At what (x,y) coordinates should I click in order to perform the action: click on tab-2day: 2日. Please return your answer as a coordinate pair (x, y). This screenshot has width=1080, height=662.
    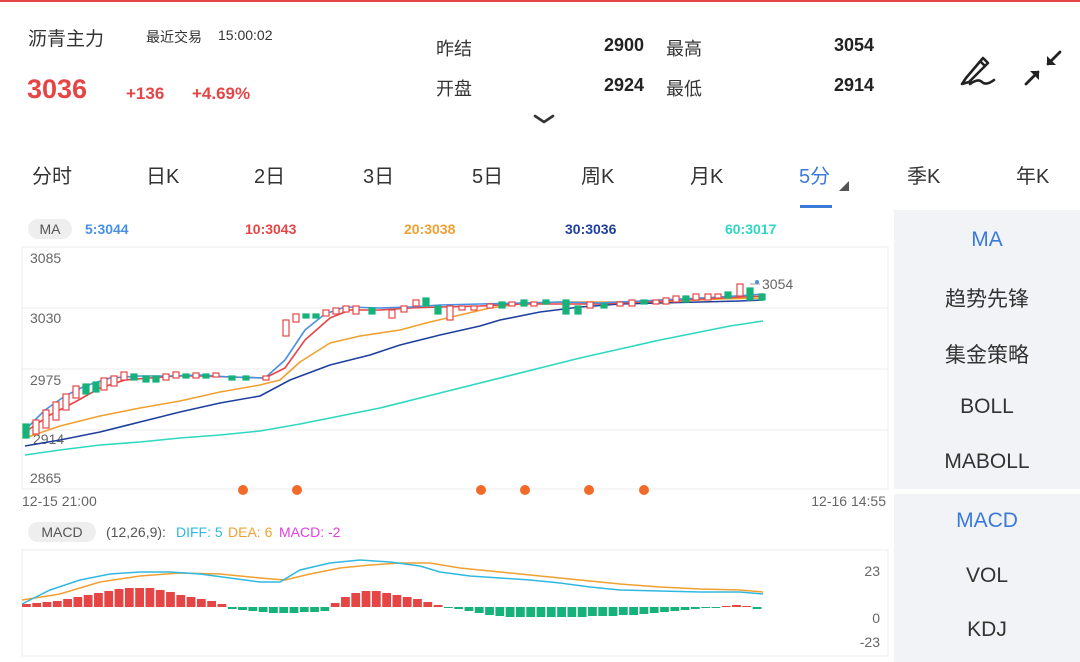
    Looking at the image, I should click on (269, 174).